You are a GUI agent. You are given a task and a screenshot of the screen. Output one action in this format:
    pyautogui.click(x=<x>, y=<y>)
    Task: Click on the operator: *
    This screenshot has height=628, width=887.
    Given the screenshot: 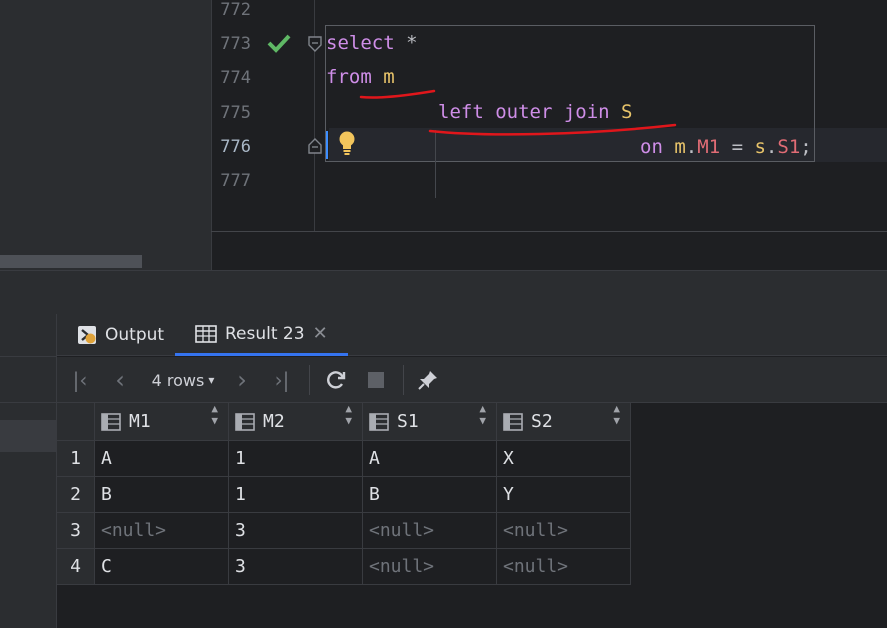 What is the action you would take?
    pyautogui.click(x=406, y=43)
    